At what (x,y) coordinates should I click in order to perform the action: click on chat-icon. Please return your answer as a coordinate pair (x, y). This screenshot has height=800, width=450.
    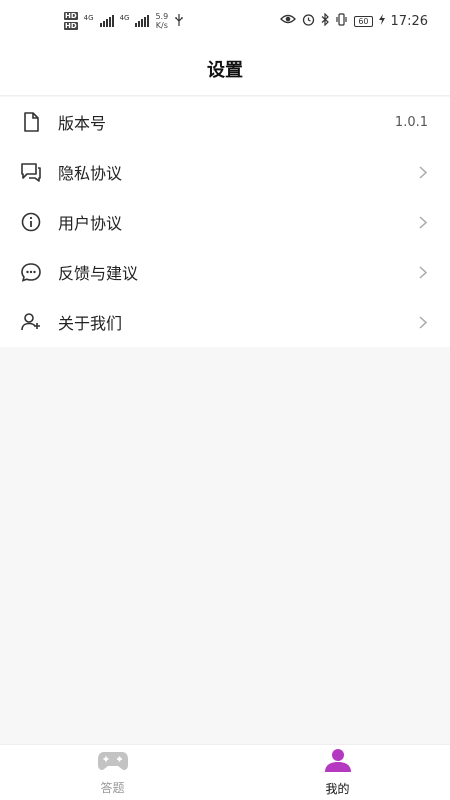
    Looking at the image, I should click on (31, 172).